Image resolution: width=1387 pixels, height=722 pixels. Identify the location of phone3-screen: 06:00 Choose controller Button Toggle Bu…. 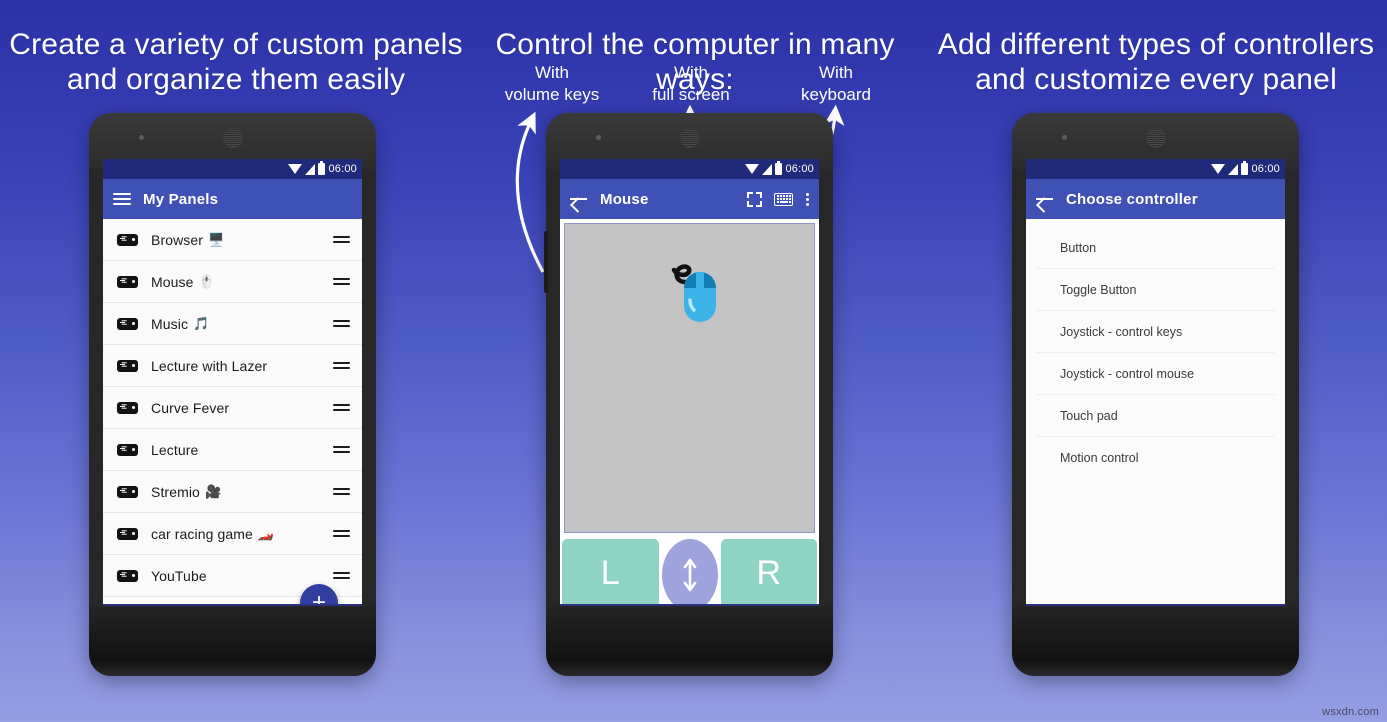
(1155, 396).